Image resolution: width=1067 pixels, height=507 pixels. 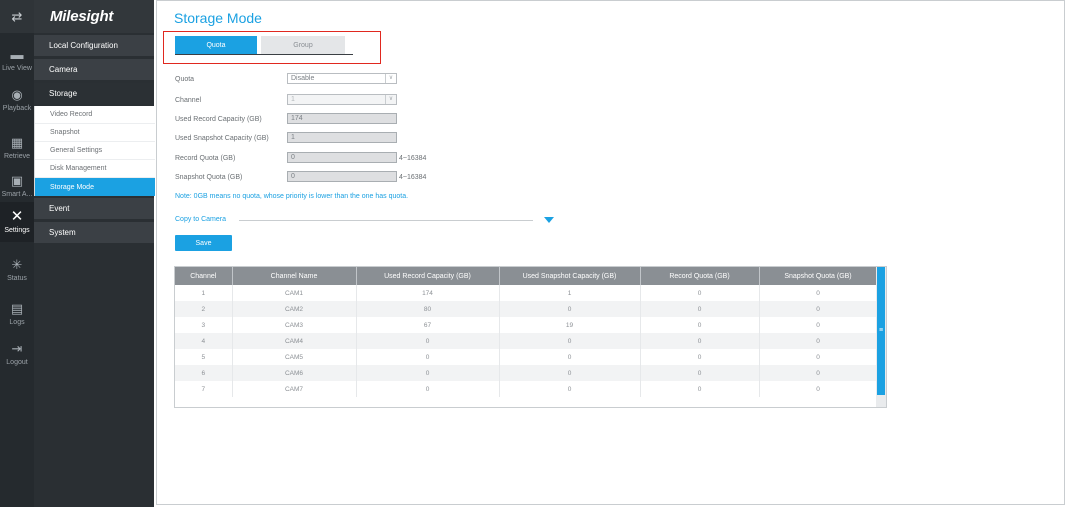 I want to click on cell-channel: 2, so click(x=204, y=309).